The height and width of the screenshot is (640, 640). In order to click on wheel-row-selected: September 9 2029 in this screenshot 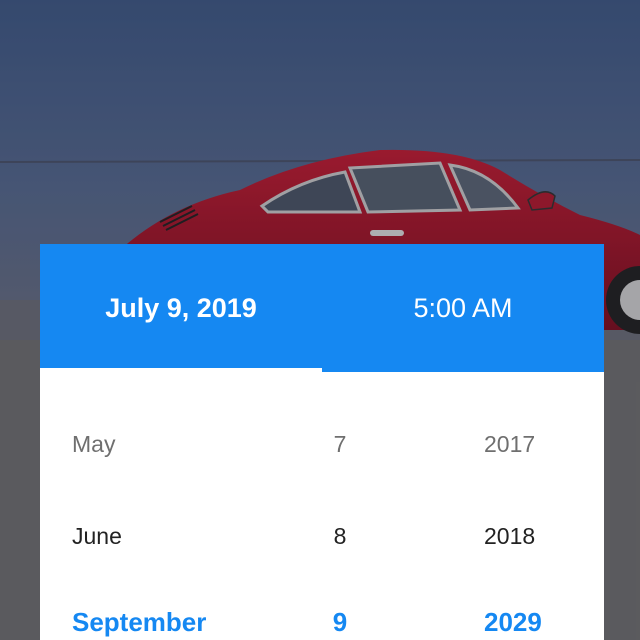, I will do `click(322, 621)`.